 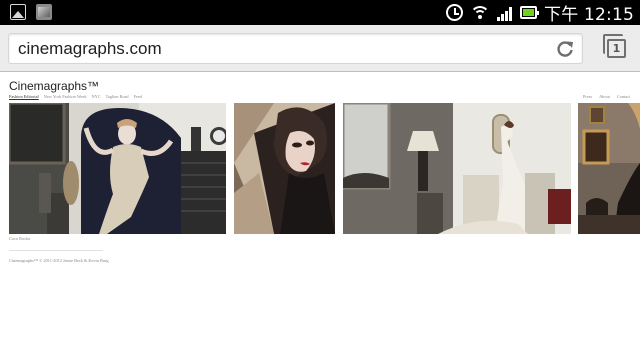 What do you see at coordinates (54, 86) in the screenshot?
I see `site-title: Cinemagraphs™` at bounding box center [54, 86].